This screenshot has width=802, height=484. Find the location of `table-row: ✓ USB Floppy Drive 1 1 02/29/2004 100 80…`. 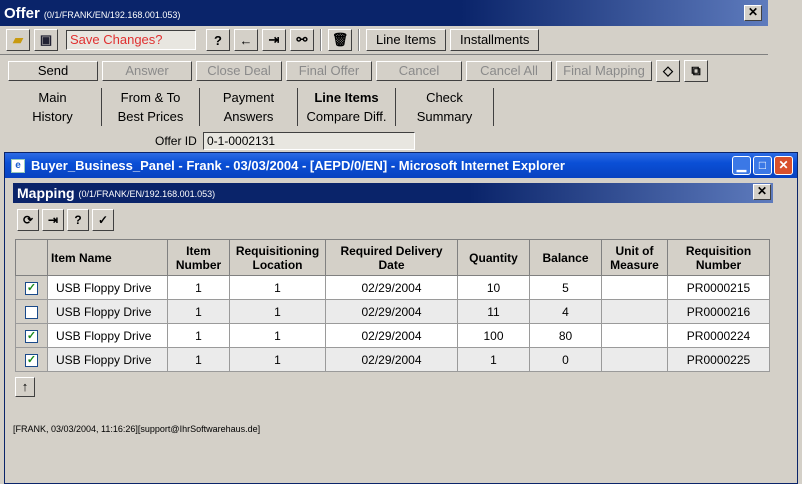

table-row: ✓ USB Floppy Drive 1 1 02/29/2004 100 80… is located at coordinates (392, 335).